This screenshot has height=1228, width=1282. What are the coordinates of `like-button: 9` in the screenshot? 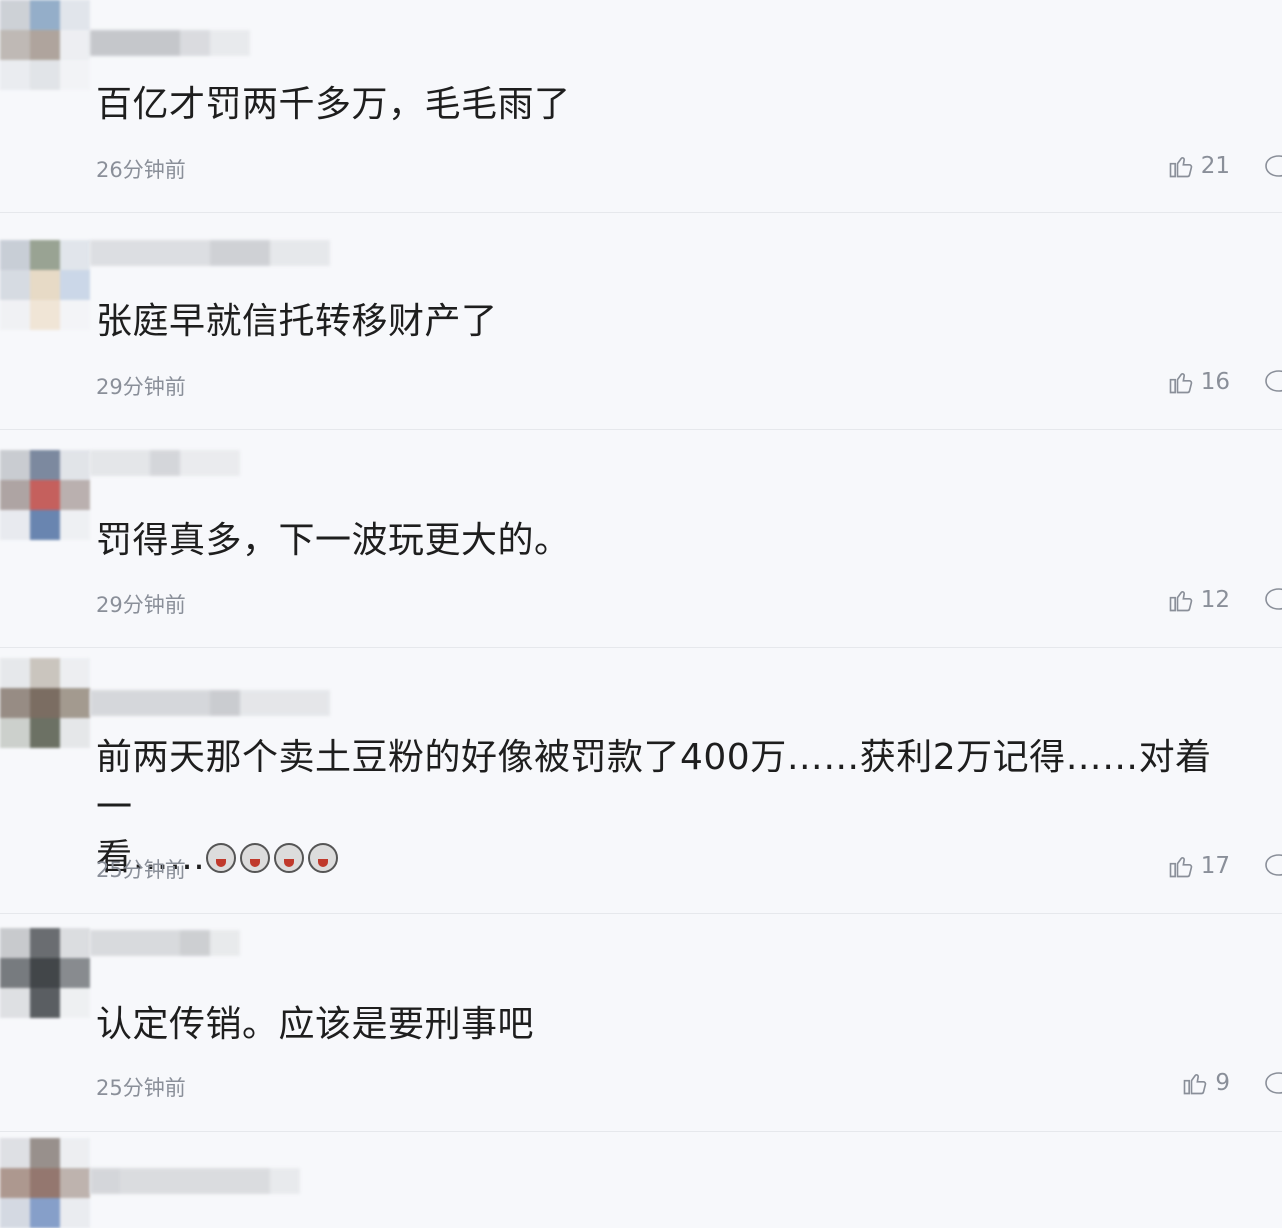 It's located at (1205, 1083).